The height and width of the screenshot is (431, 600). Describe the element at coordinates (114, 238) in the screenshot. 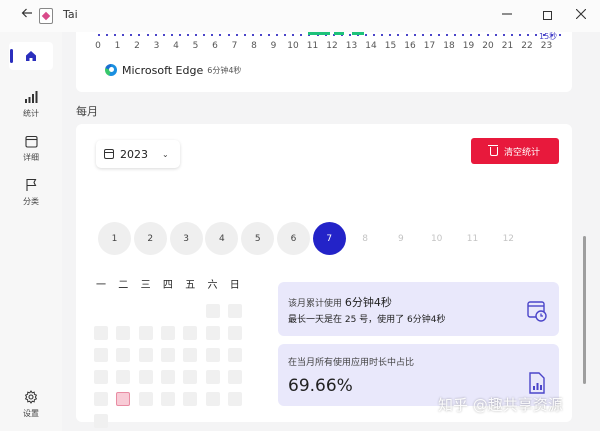

I see `month-button-1: 1` at that location.